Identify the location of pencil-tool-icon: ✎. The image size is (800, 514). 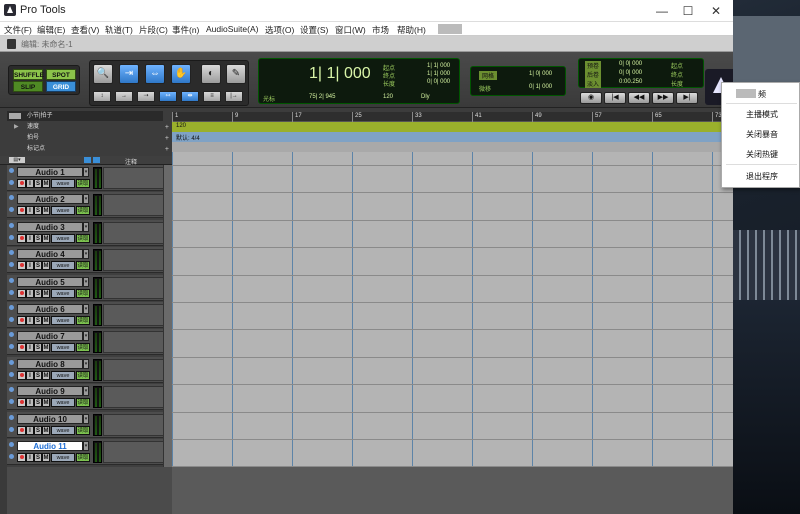
(236, 74).